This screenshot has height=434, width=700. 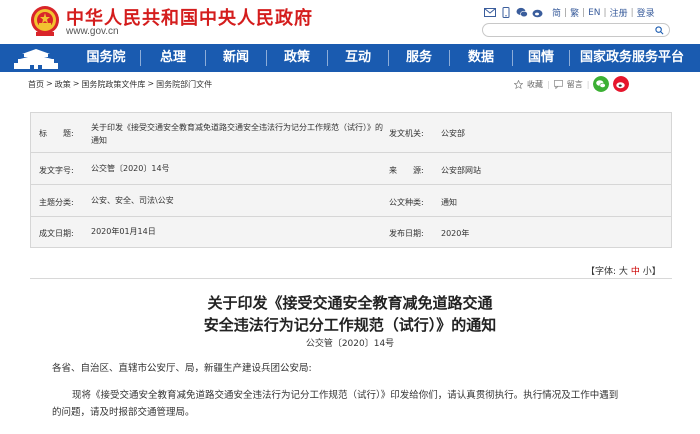 I want to click on font-size-large: 大, so click(x=623, y=272).